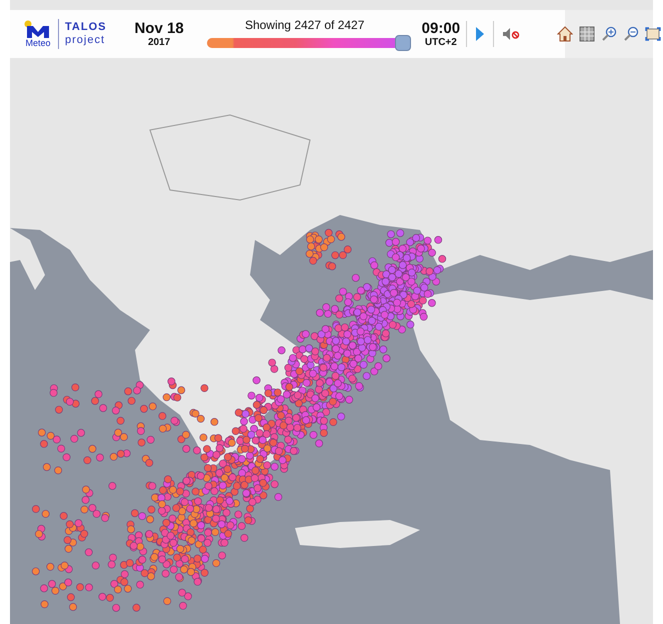 Image resolution: width=663 pixels, height=624 pixels. I want to click on fullscreen-button, so click(653, 34).